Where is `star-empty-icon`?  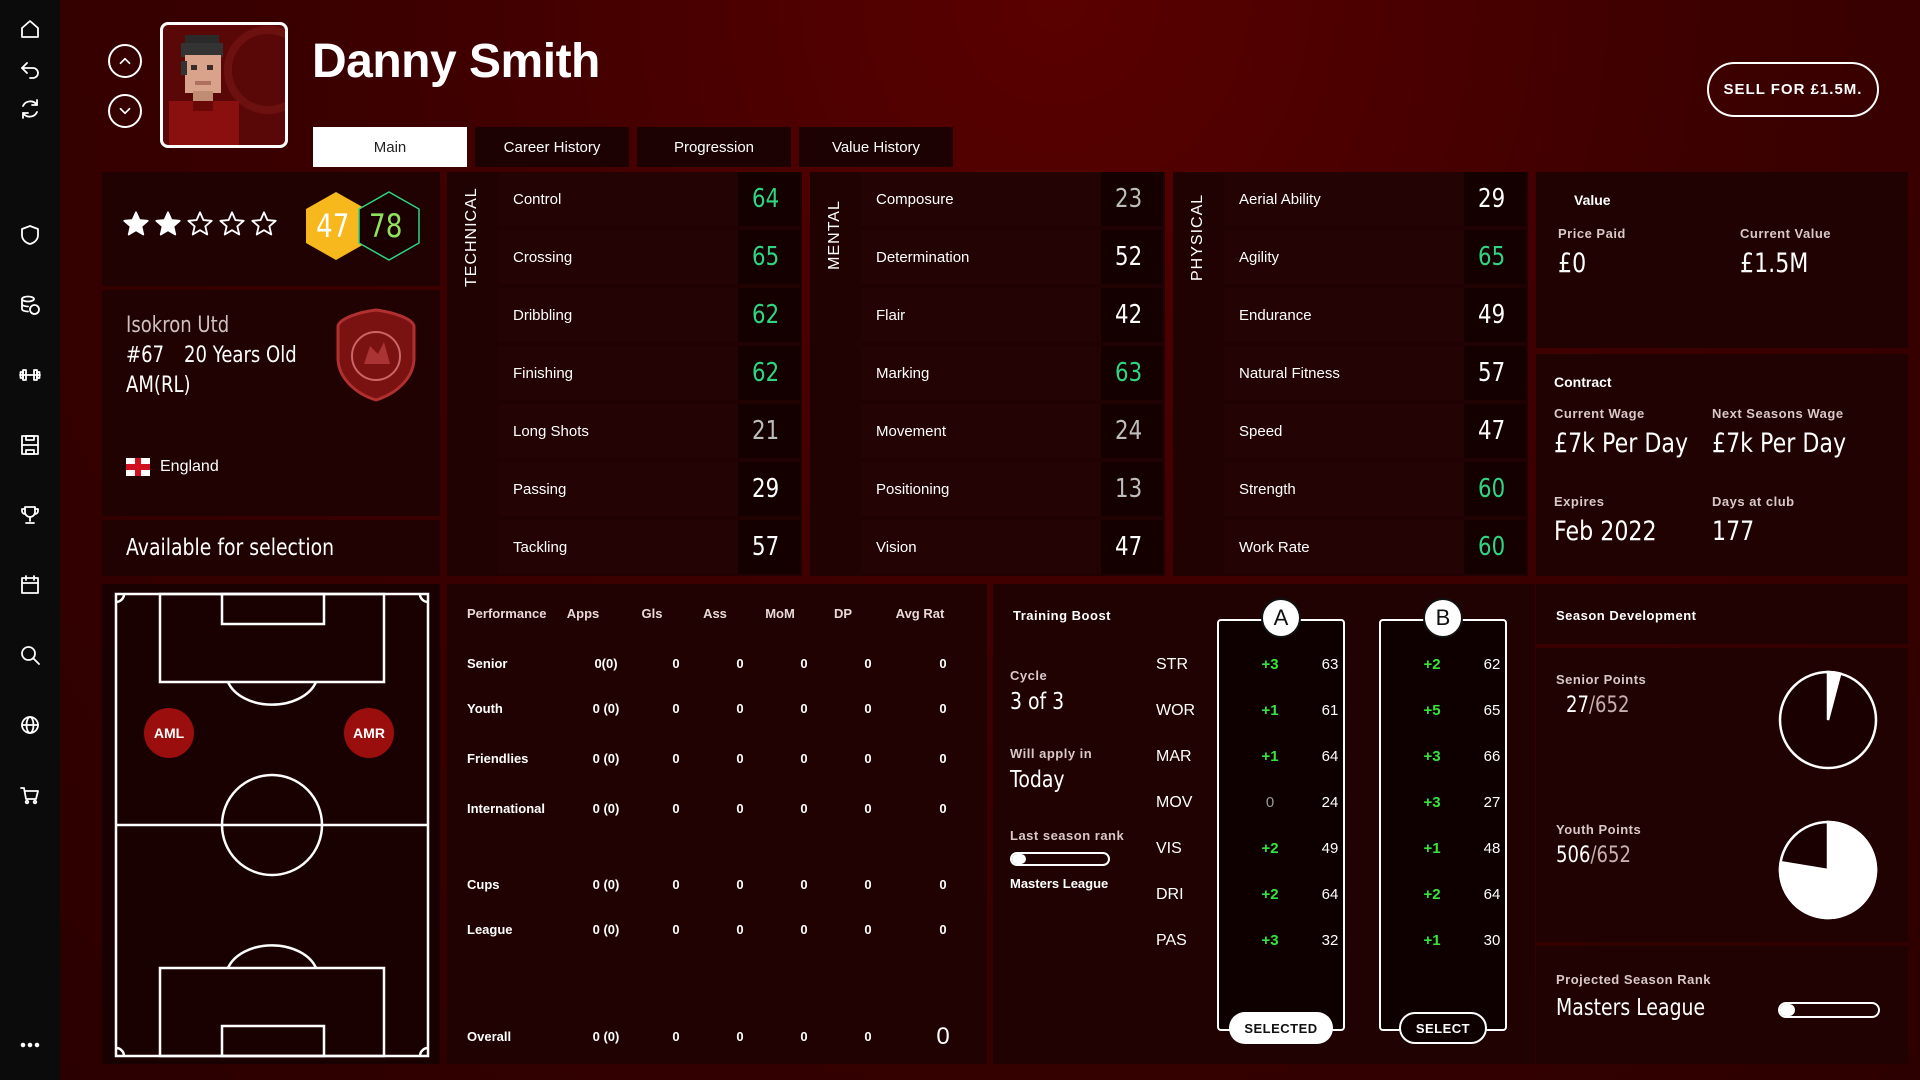 star-empty-icon is located at coordinates (232, 223).